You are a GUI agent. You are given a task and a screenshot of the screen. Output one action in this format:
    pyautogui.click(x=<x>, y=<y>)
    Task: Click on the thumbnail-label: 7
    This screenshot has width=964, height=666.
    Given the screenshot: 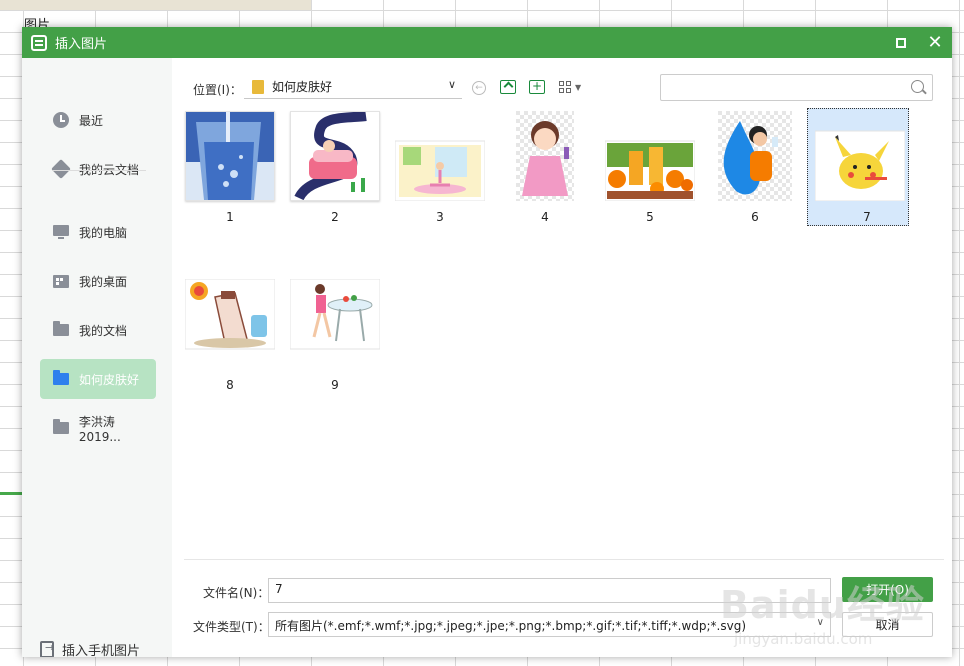 What is the action you would take?
    pyautogui.click(x=867, y=217)
    